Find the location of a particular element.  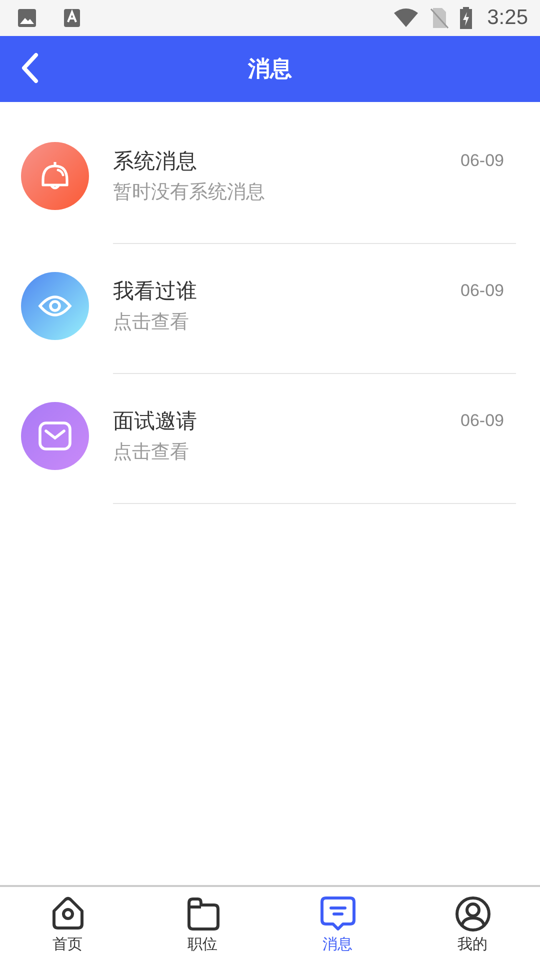

status-time: 3:25 is located at coordinates (507, 18).